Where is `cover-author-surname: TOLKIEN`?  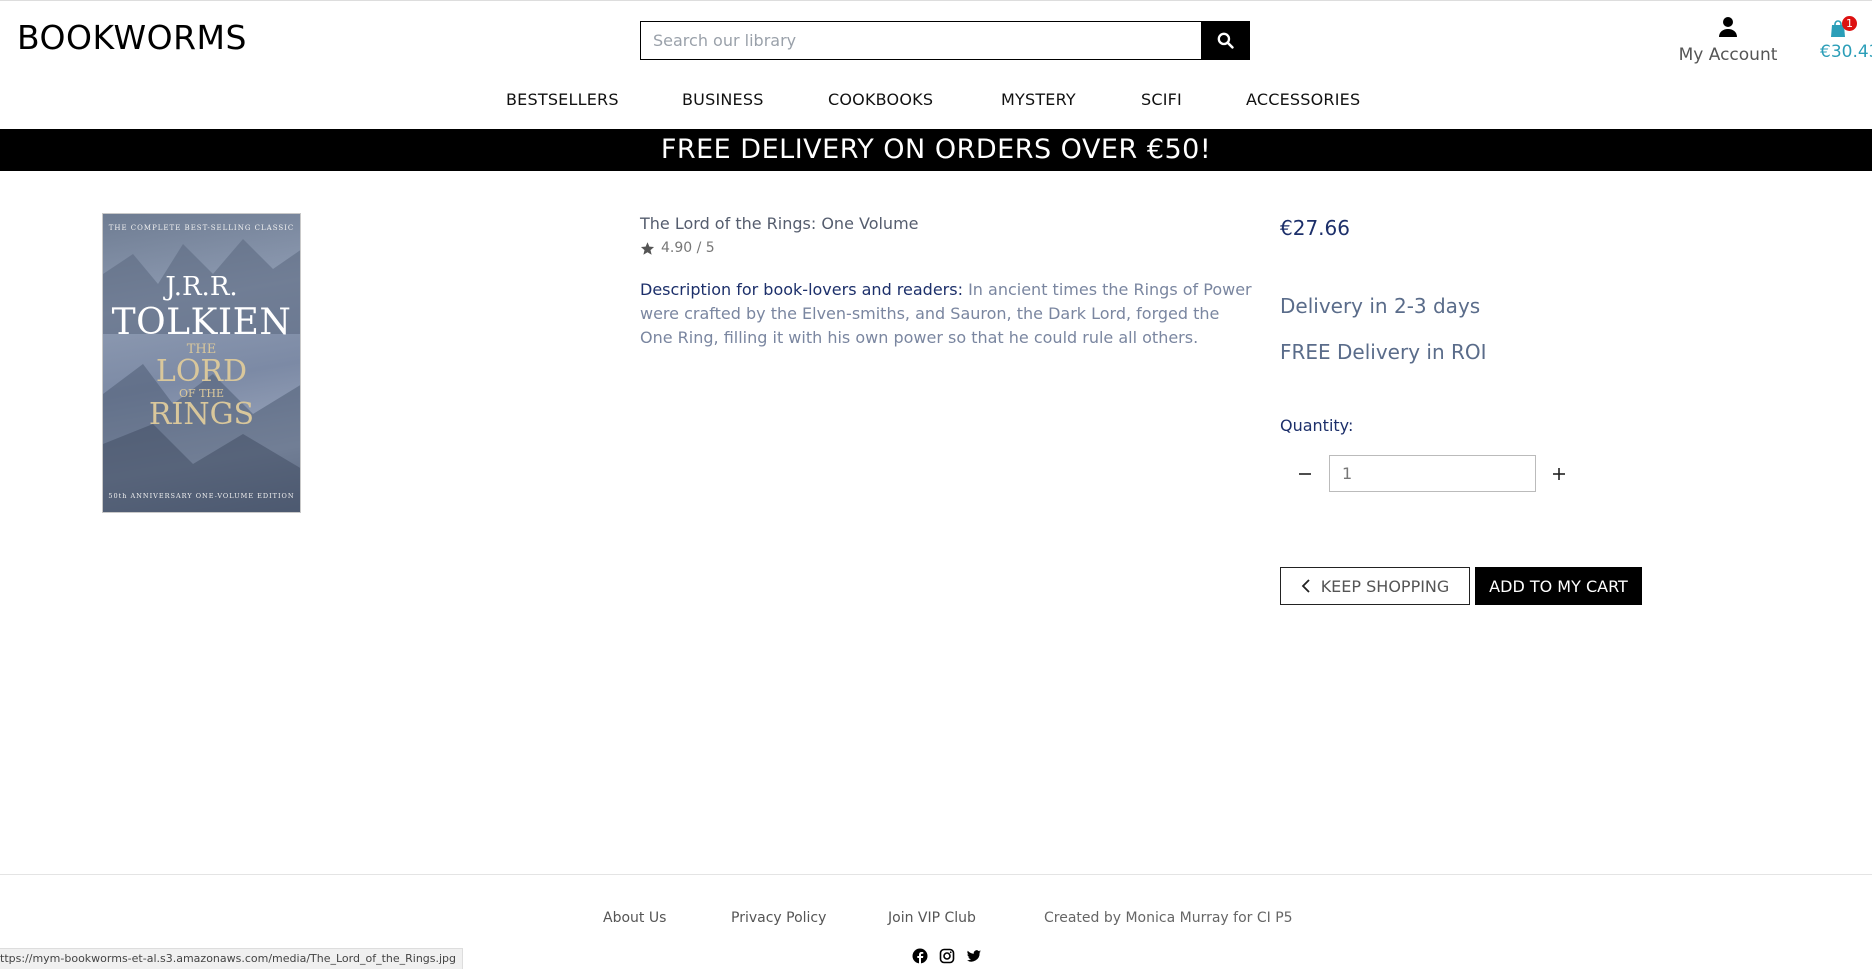 cover-author-surname: TOLKIEN is located at coordinates (201, 322).